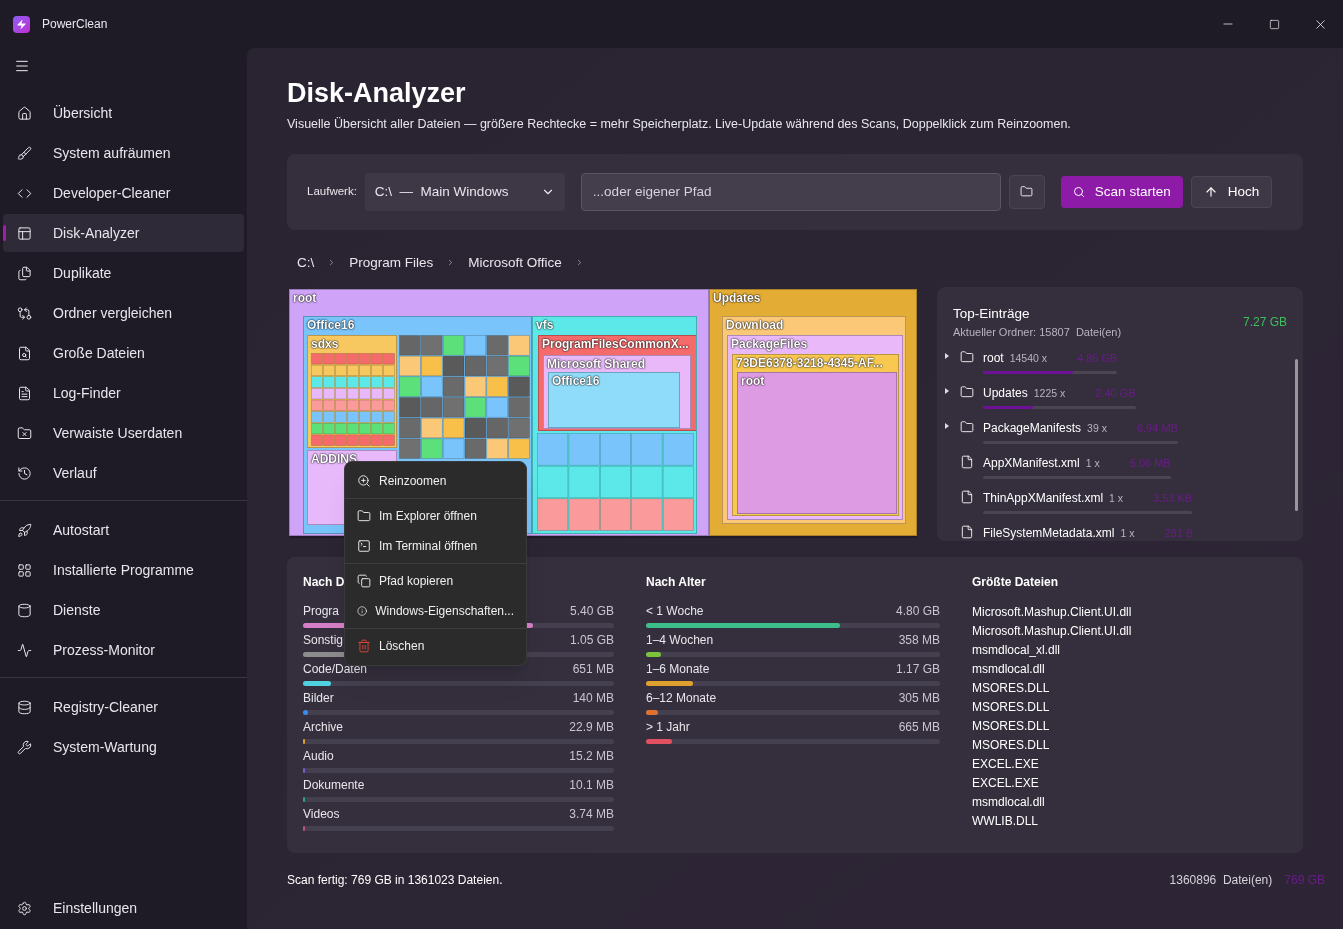  I want to click on category-size: 651 MB, so click(593, 668).